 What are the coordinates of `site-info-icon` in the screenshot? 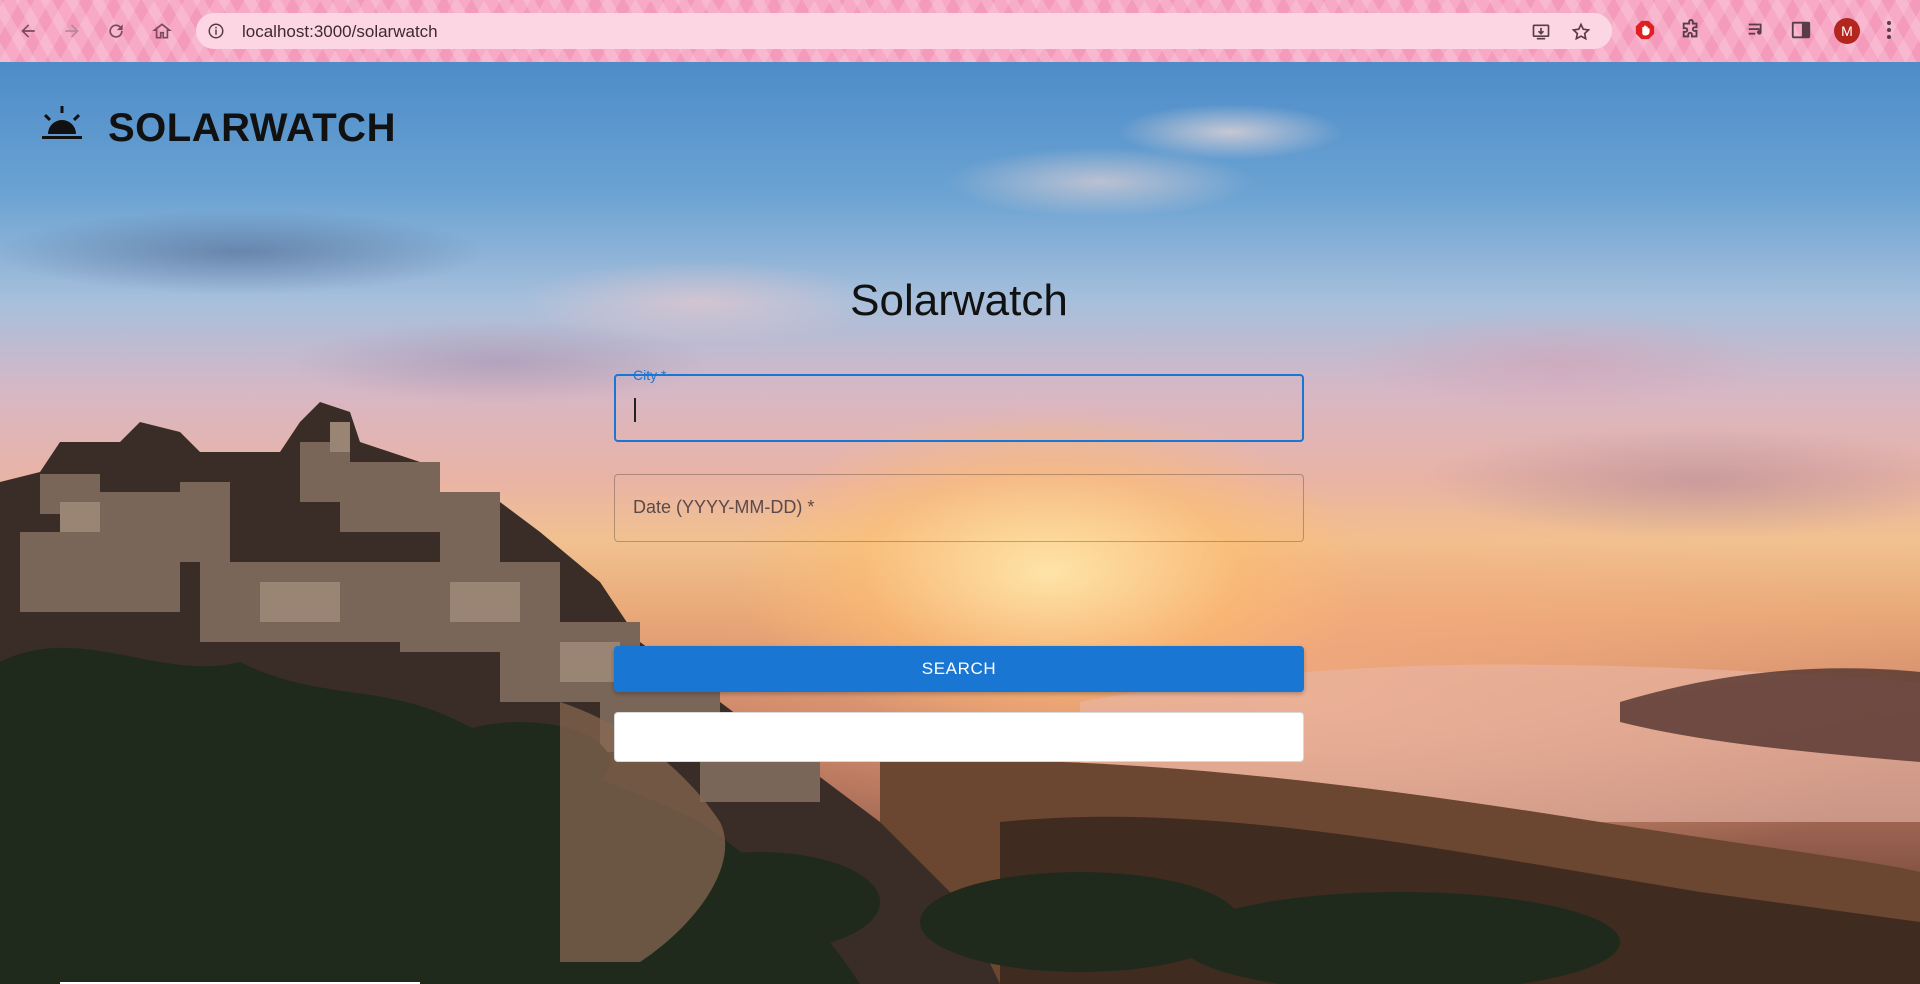 It's located at (216, 31).